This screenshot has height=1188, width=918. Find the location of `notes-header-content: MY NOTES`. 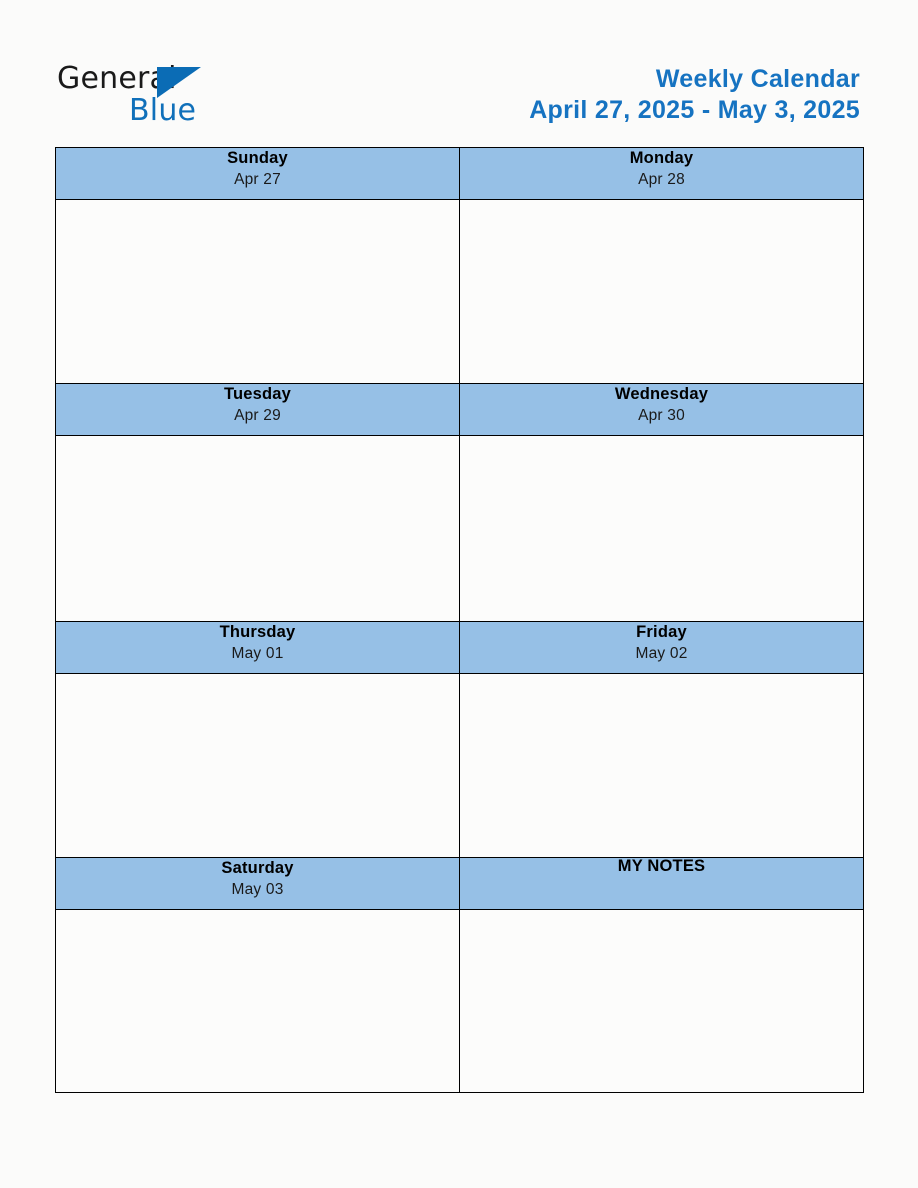

notes-header-content: MY NOTES is located at coordinates (661, 866).